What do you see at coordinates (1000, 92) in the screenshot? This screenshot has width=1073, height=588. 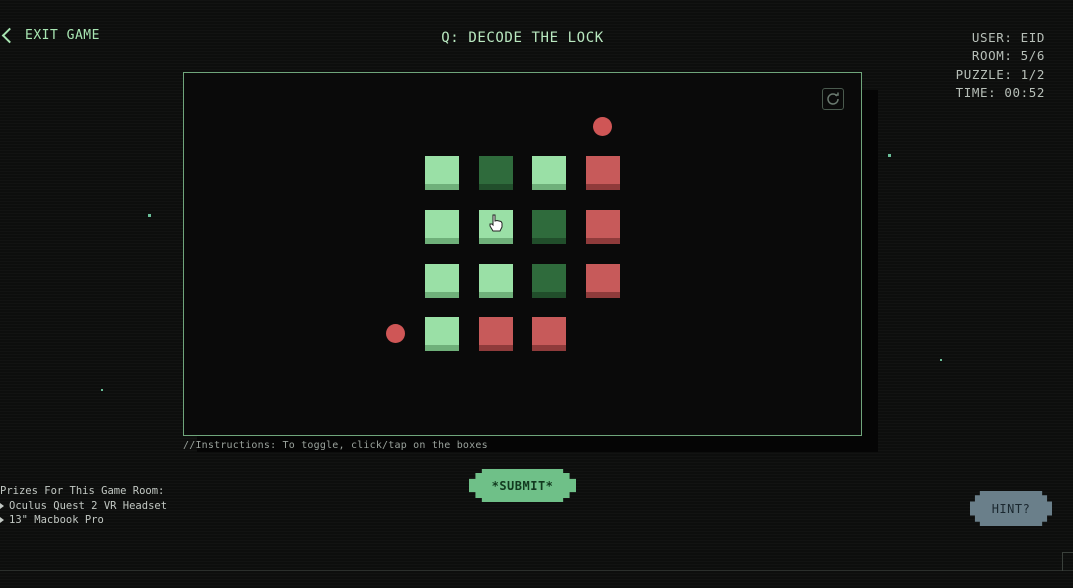 I see `stat-time: TIME: 00:52` at bounding box center [1000, 92].